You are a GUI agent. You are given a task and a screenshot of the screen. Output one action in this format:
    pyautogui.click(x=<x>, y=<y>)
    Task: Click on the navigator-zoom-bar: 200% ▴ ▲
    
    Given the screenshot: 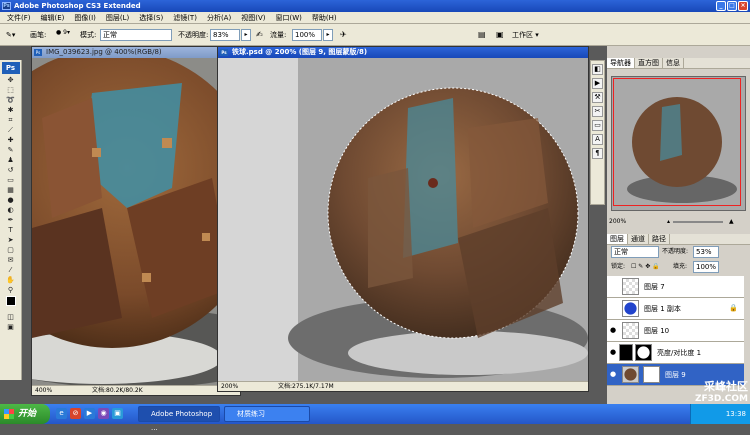 What is the action you would take?
    pyautogui.click(x=678, y=222)
    